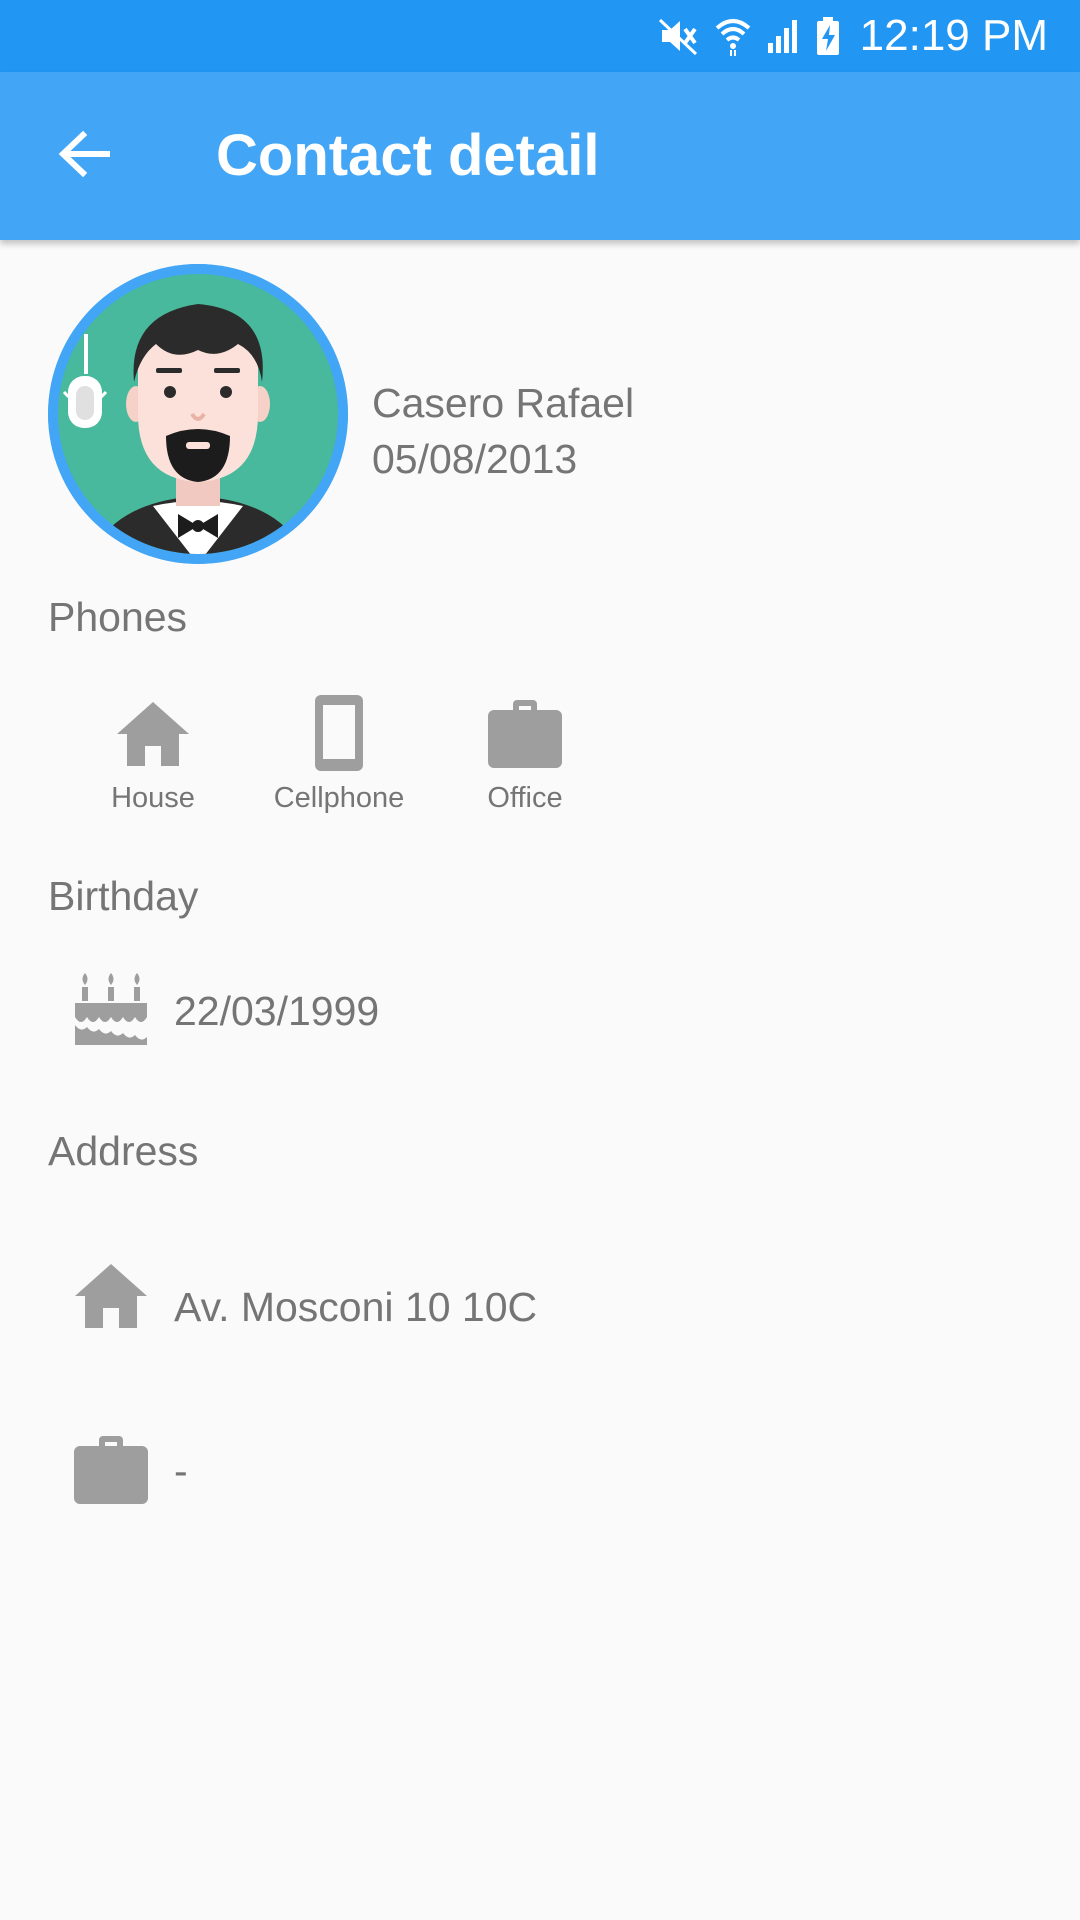 Image resolution: width=1080 pixels, height=1920 pixels. I want to click on mute-icon, so click(679, 36).